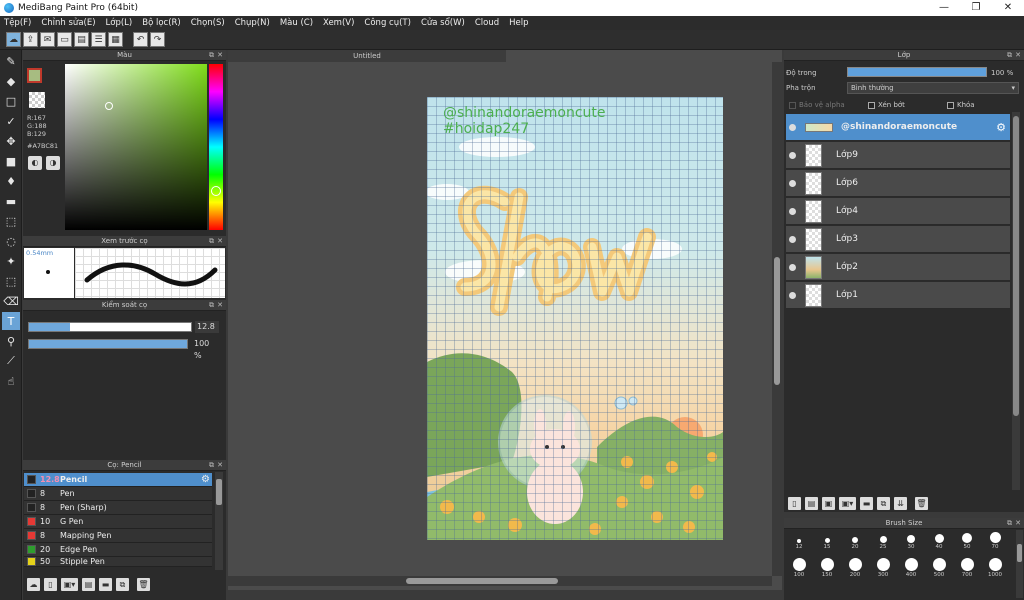 This screenshot has width=1024, height=600. Describe the element at coordinates (799, 541) in the screenshot. I see `brush-size-option: 12` at that location.